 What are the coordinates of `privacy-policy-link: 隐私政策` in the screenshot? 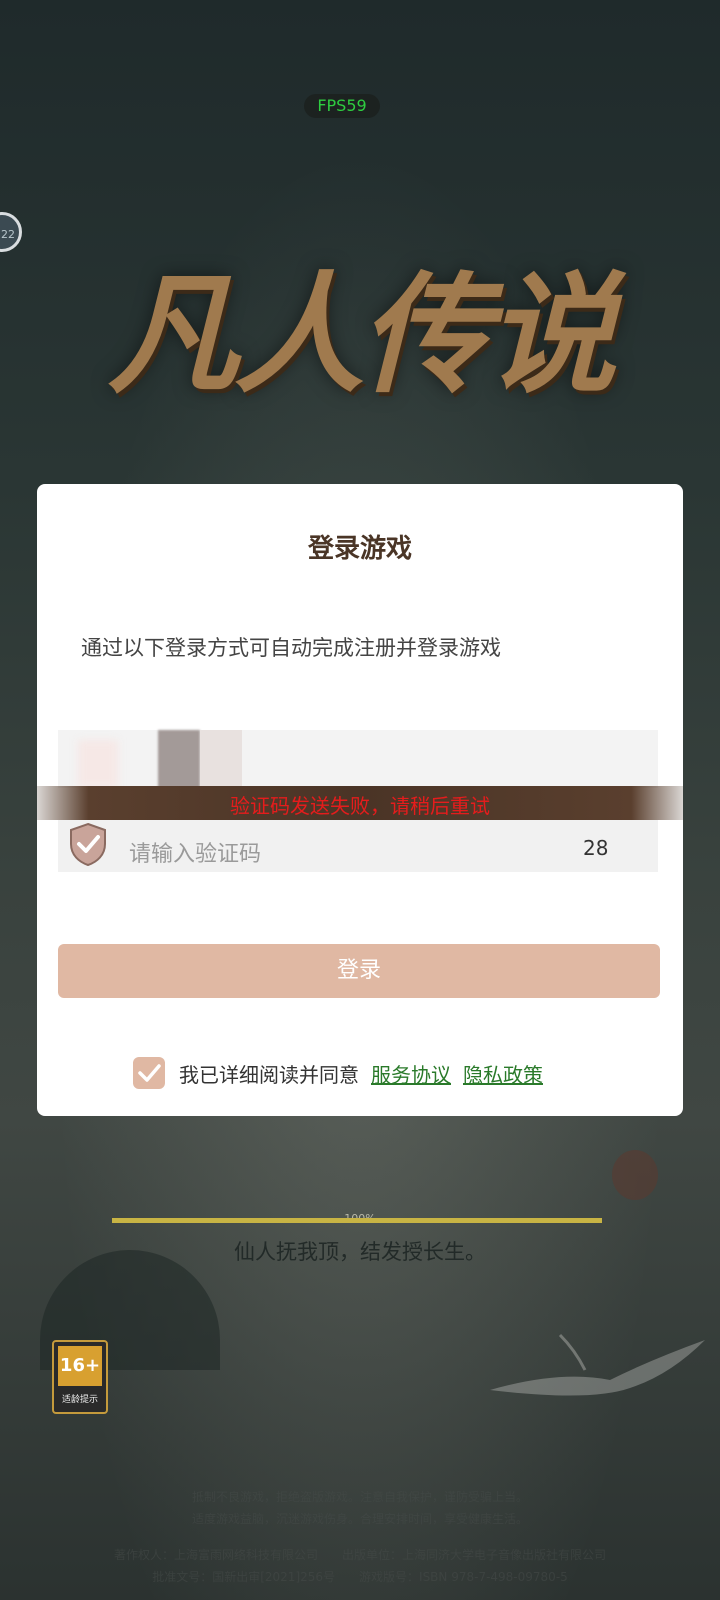 It's located at (503, 1073).